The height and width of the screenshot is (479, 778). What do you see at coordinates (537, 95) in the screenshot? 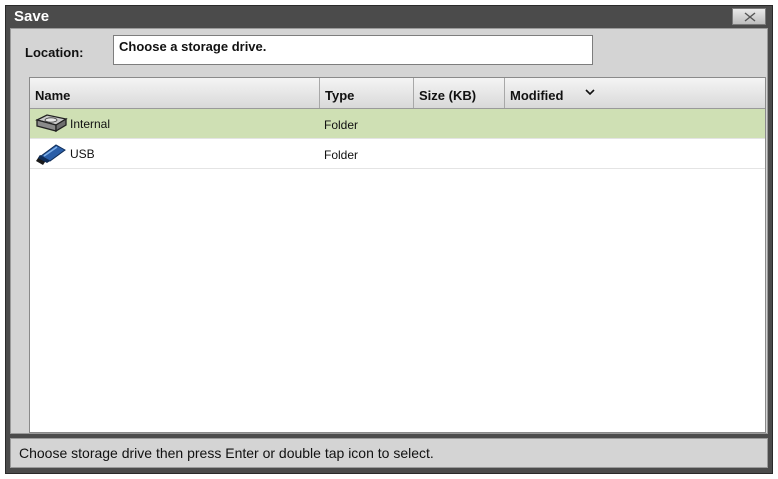
I see `column-header-modified-label: Modified` at bounding box center [537, 95].